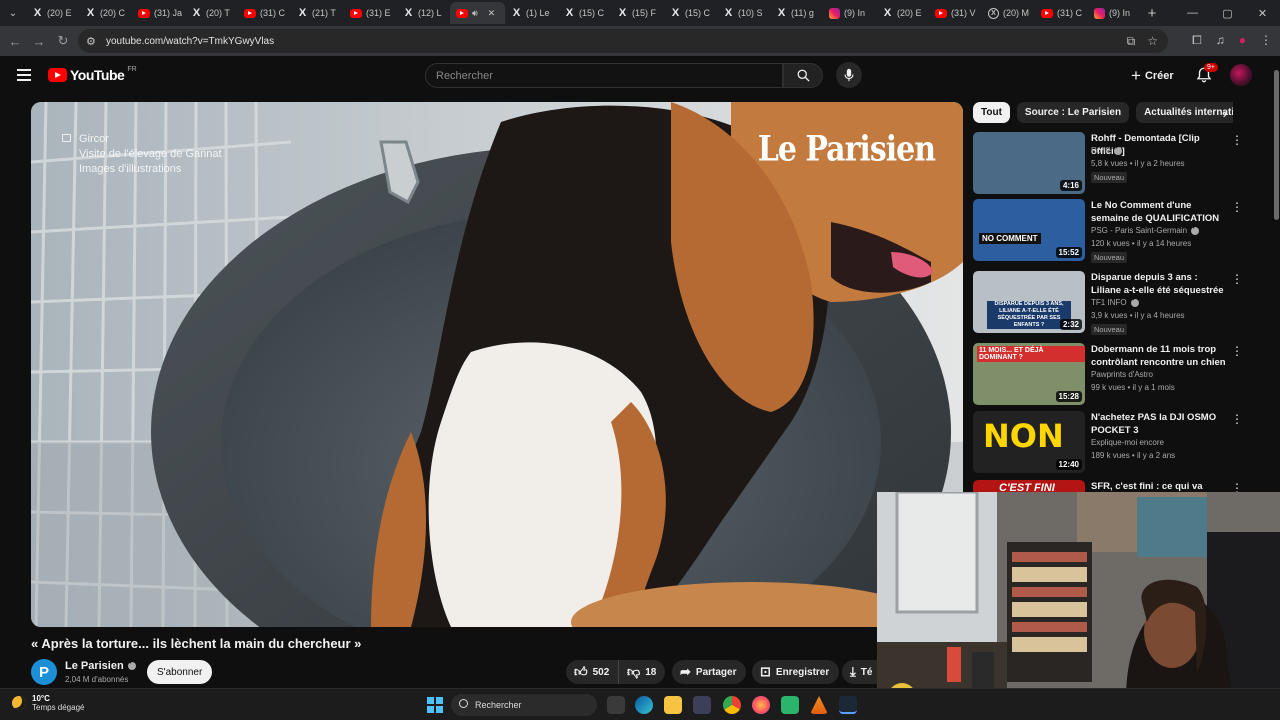 Image resolution: width=1280 pixels, height=720 pixels. What do you see at coordinates (492, 13) in the screenshot?
I see `tab-close-icon: ✕` at bounding box center [492, 13].